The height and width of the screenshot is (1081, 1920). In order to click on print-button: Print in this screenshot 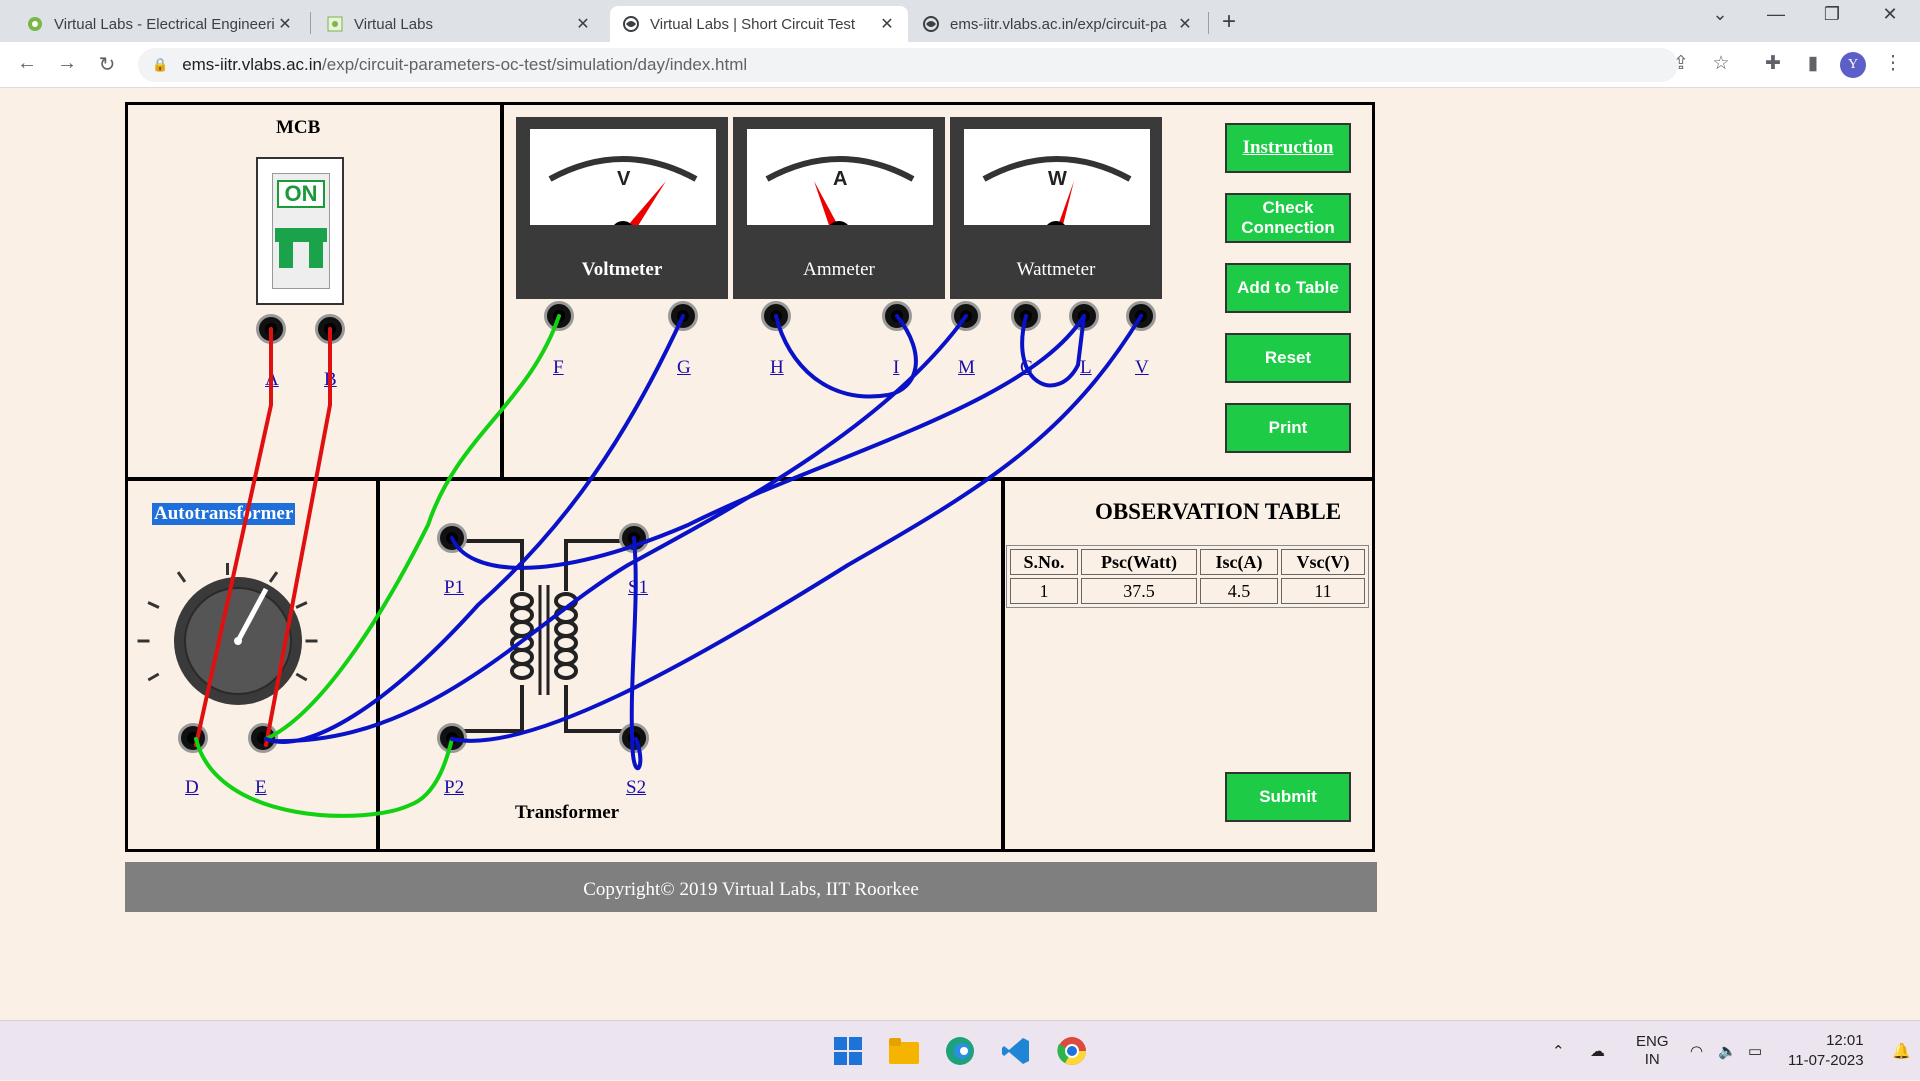, I will do `click(1288, 428)`.